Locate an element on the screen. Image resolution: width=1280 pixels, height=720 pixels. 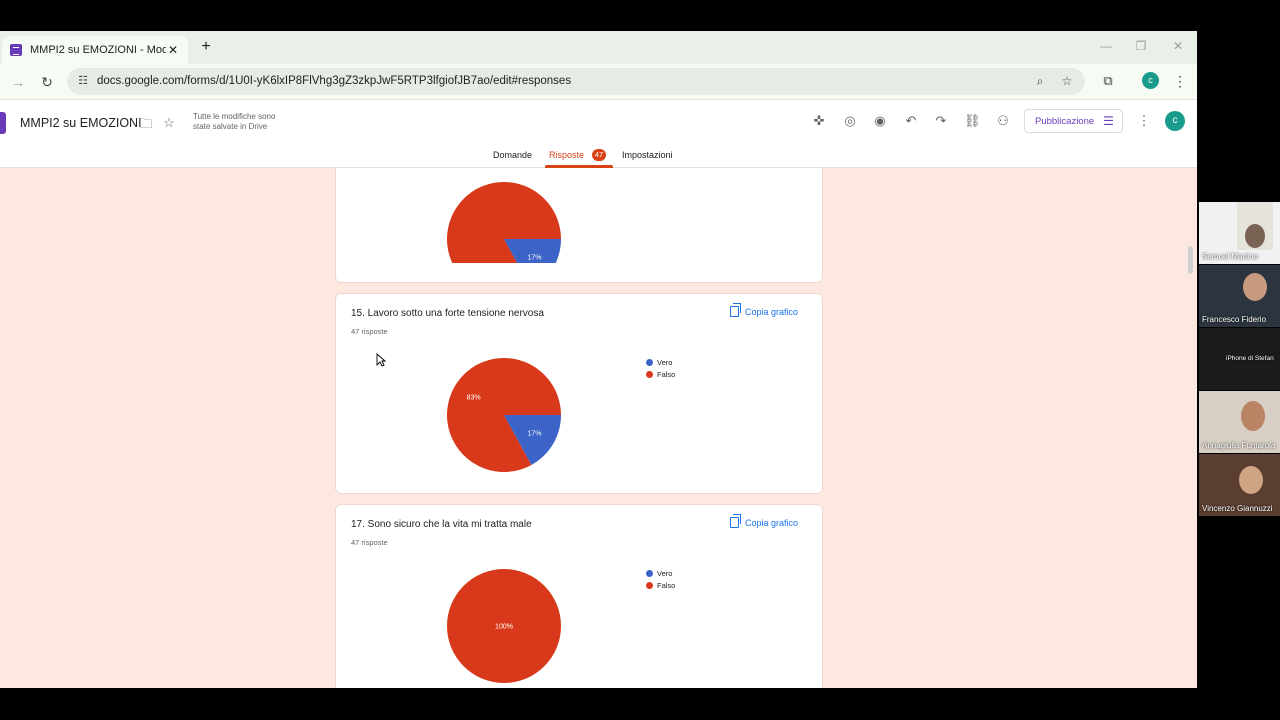
link-icon: ⛓ is located at coordinates (972, 121).